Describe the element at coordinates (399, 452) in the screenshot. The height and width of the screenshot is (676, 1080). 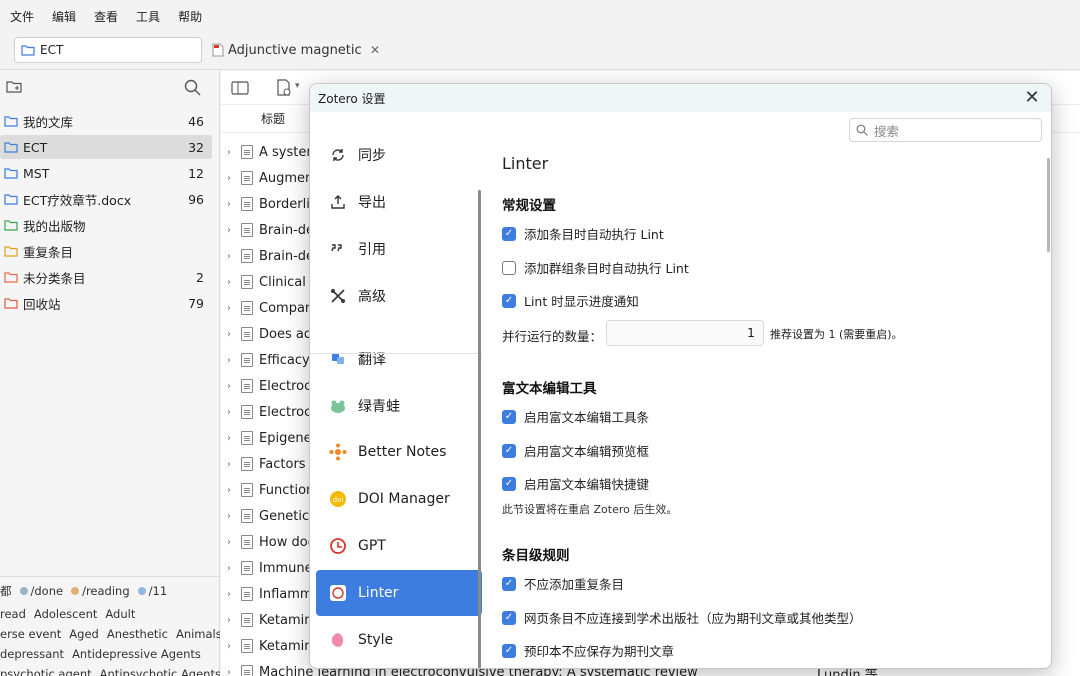
I see `nav-item: Better Notes` at that location.